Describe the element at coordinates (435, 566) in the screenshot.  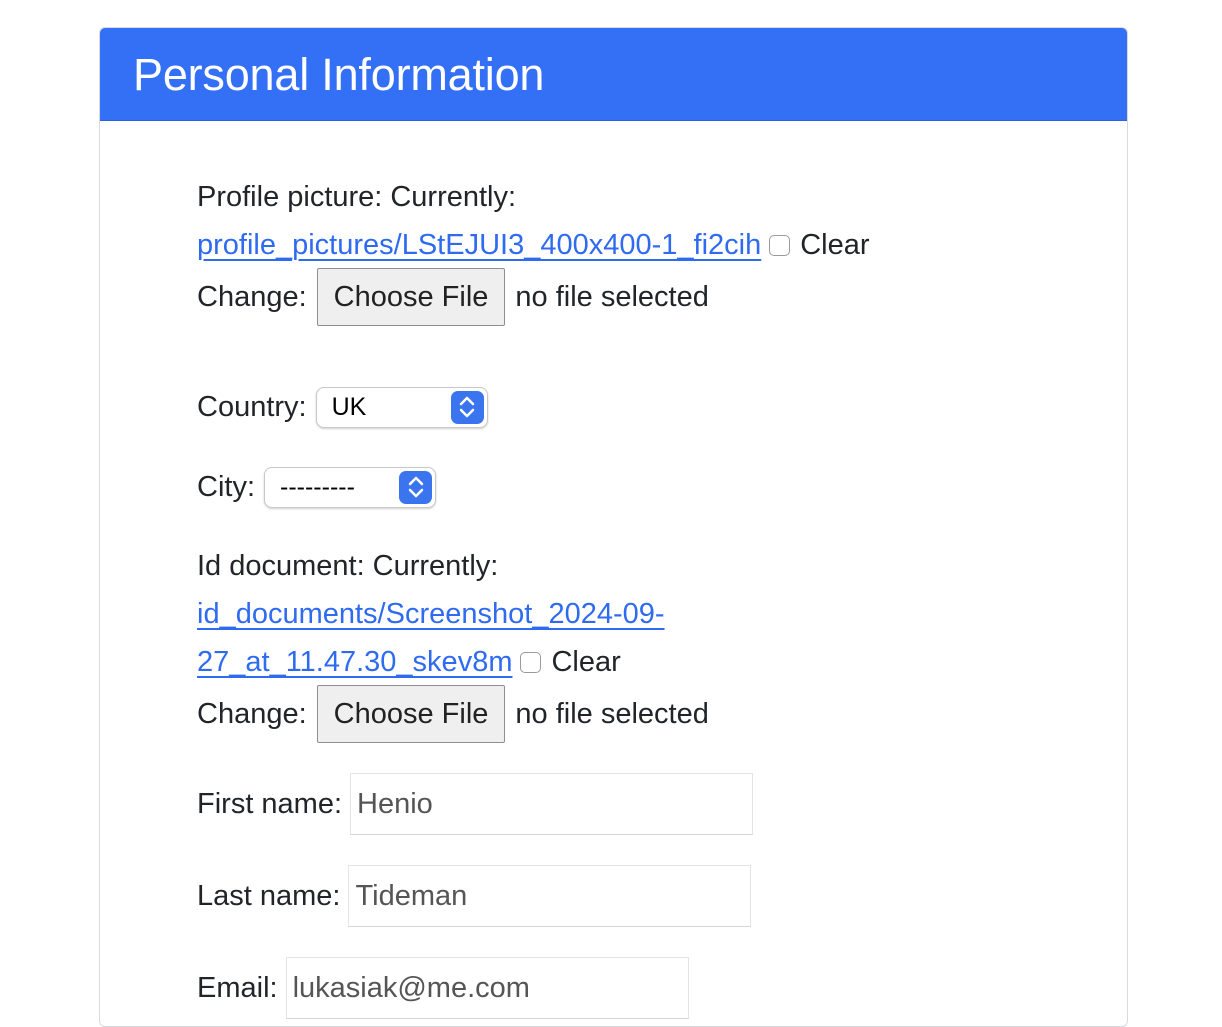
I see `id-document-currently-label: Currently:` at that location.